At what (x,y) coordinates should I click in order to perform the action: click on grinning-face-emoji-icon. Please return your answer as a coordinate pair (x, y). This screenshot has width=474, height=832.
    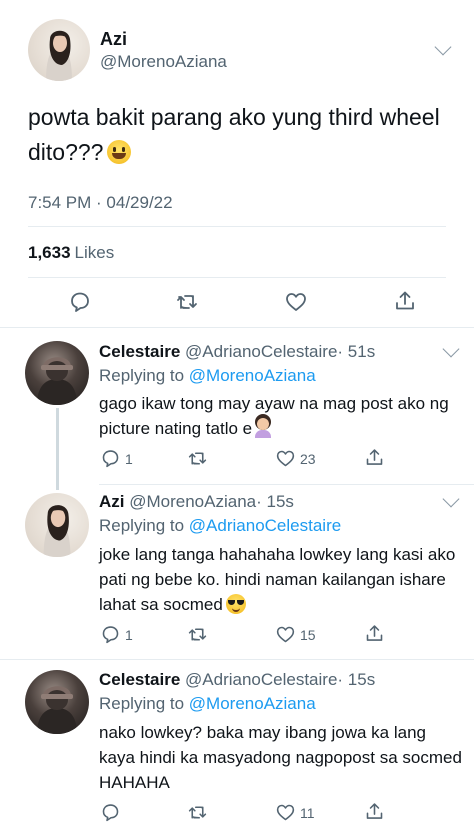
    Looking at the image, I should click on (119, 152).